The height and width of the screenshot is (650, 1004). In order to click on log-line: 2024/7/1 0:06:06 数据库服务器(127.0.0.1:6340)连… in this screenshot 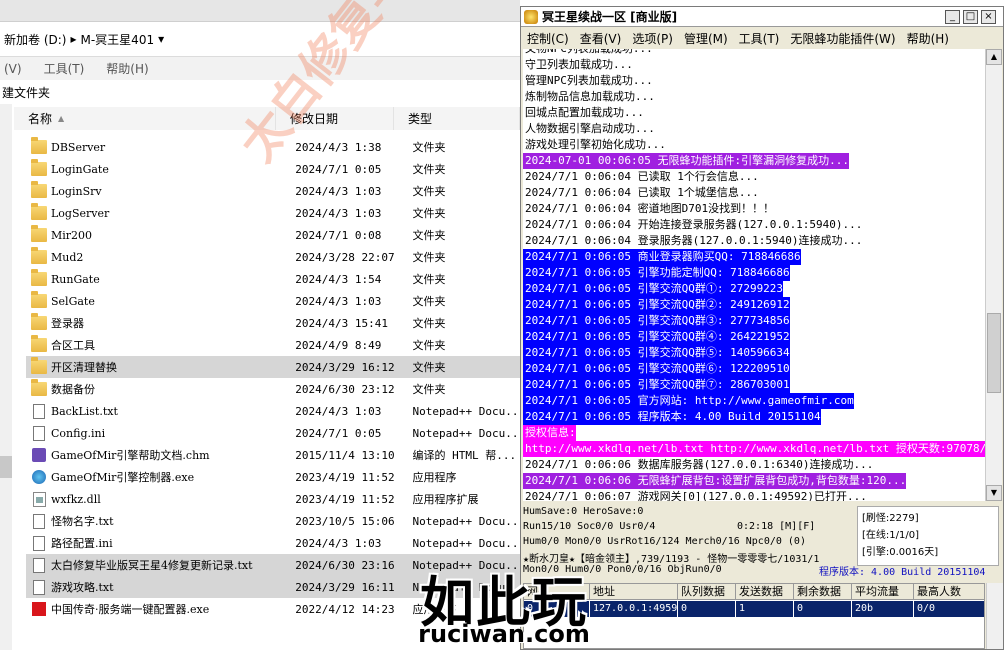, I will do `click(699, 464)`.